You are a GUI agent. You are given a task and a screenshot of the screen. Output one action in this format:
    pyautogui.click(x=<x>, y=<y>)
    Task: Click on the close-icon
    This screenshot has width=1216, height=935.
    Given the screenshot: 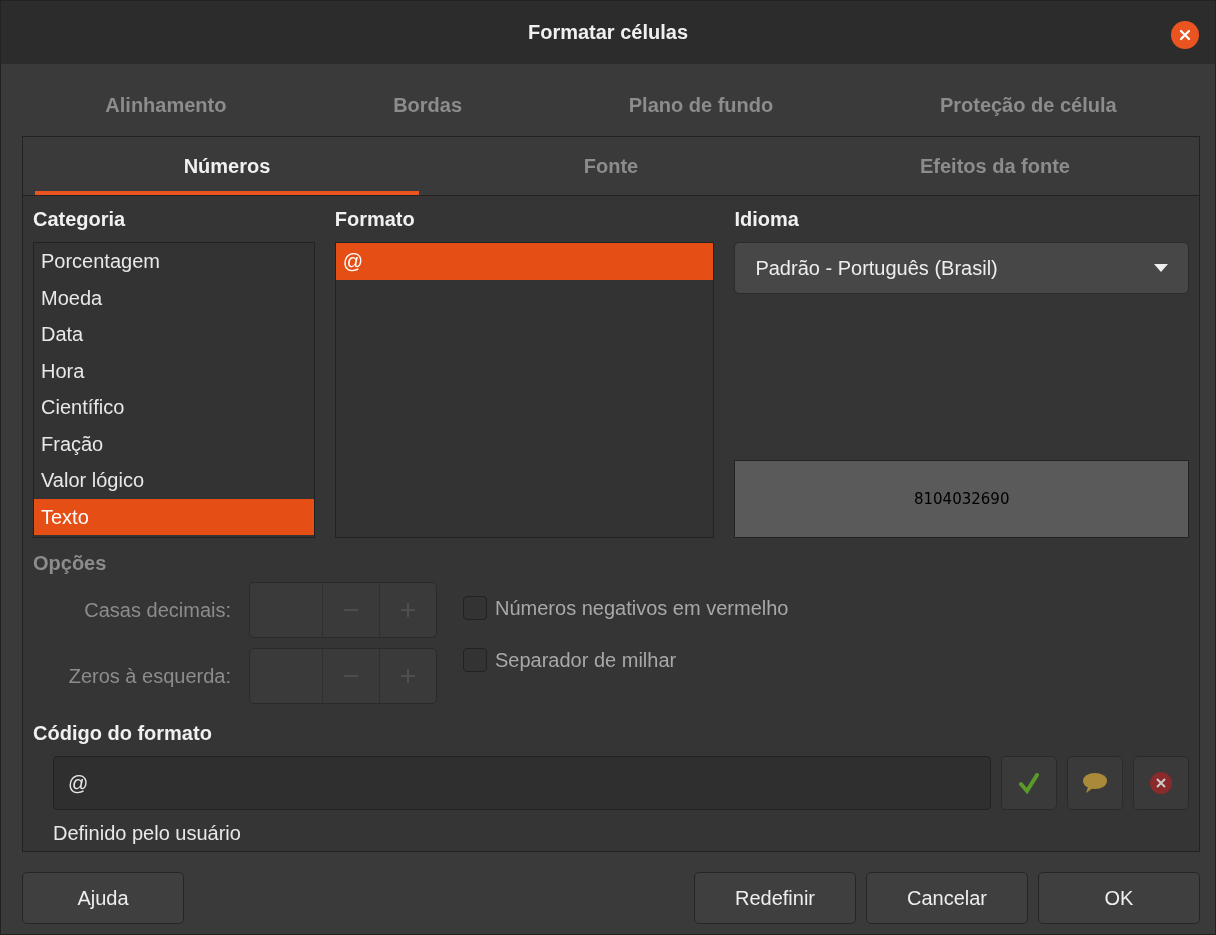 What is the action you would take?
    pyautogui.click(x=1185, y=35)
    